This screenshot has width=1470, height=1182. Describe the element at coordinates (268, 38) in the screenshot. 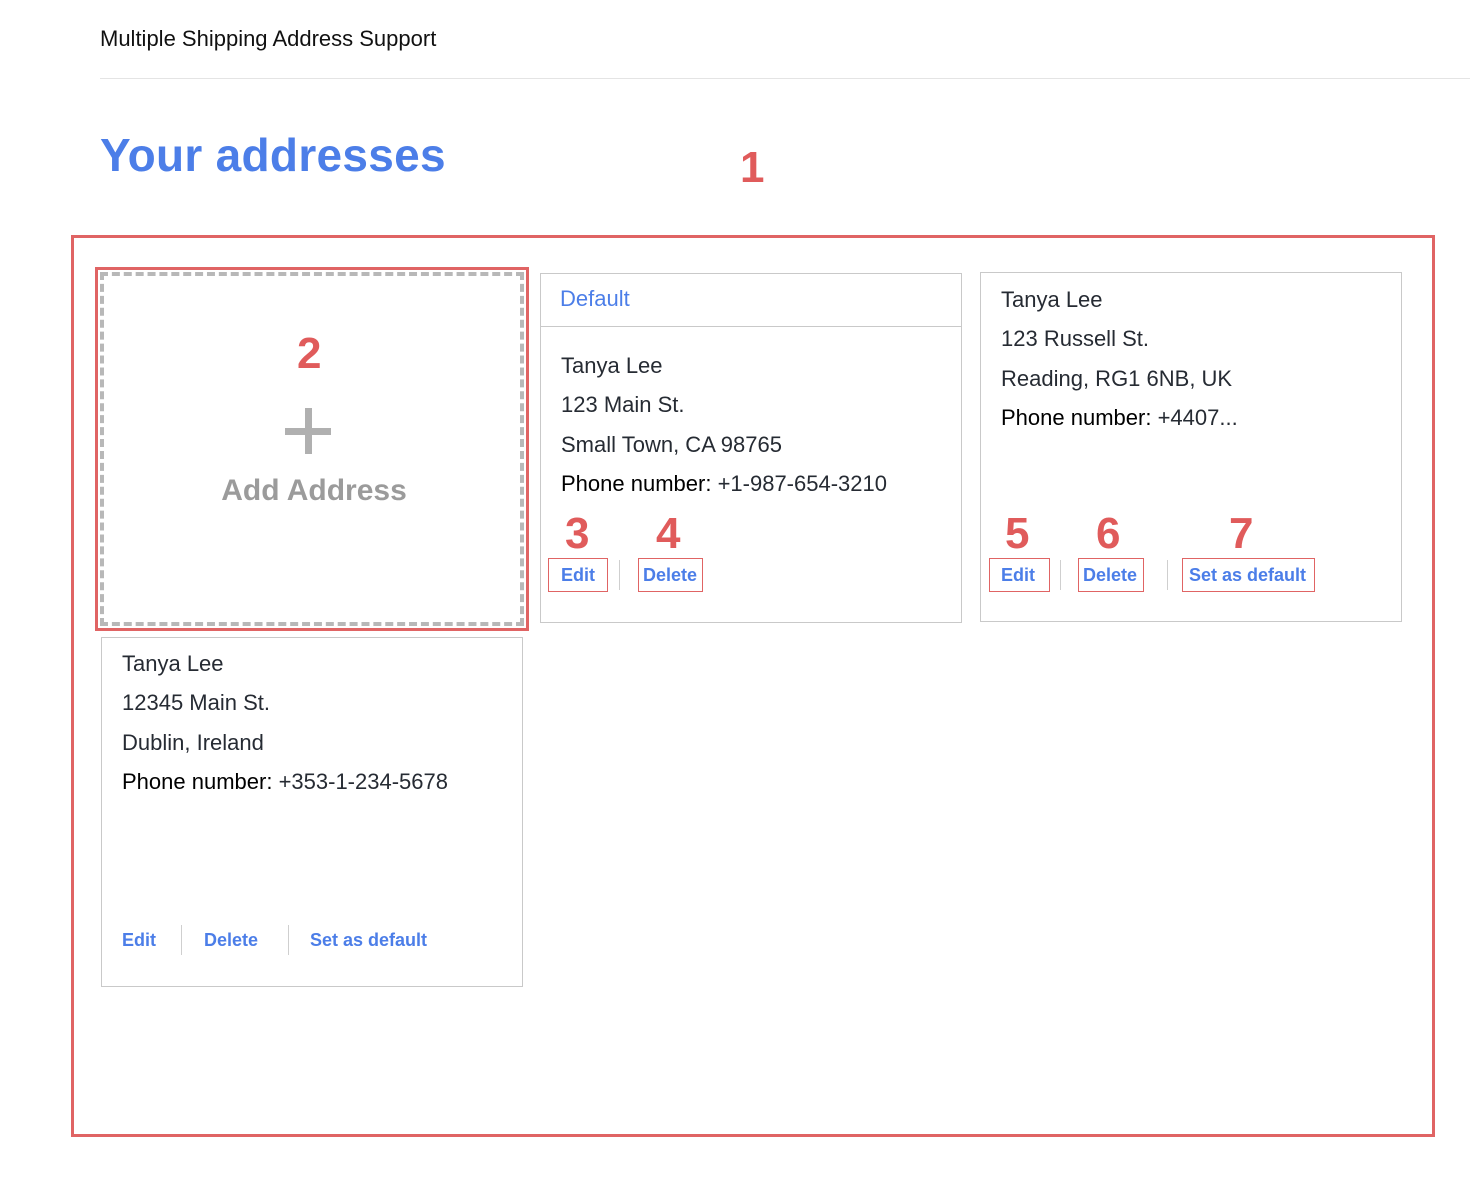

I see `site-title: Multiple Shipping Address Support` at that location.